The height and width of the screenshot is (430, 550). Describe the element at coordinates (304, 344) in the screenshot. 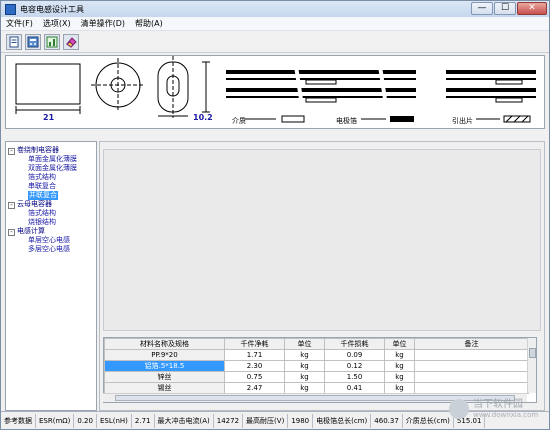

I see `col-unit-1: 单位` at that location.